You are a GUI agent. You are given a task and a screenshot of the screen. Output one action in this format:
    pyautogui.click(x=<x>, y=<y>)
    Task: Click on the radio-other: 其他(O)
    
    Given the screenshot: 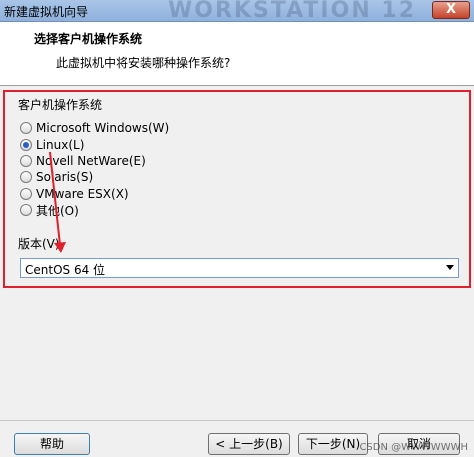 What is the action you would take?
    pyautogui.click(x=49, y=210)
    